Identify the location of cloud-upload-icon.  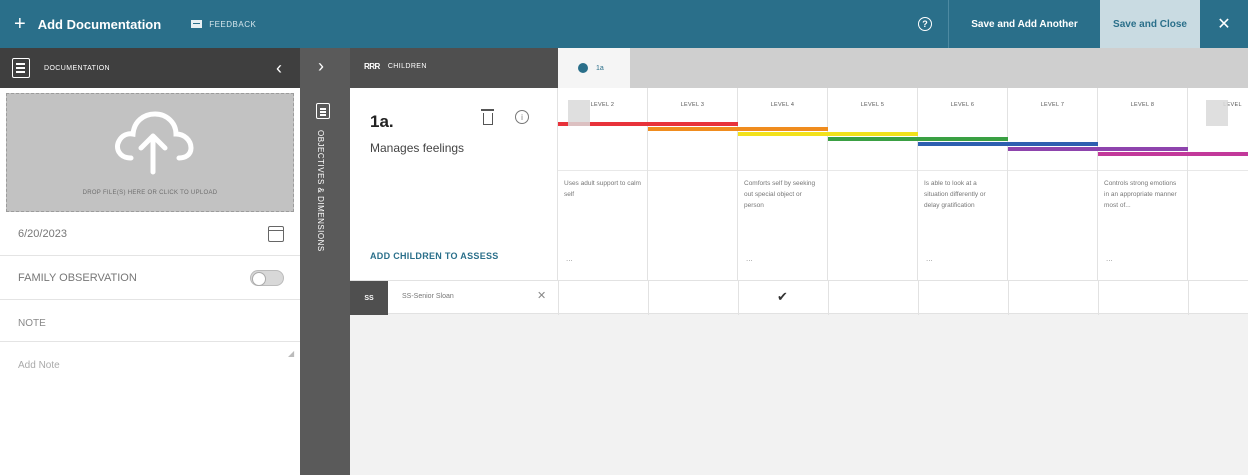
(154, 143).